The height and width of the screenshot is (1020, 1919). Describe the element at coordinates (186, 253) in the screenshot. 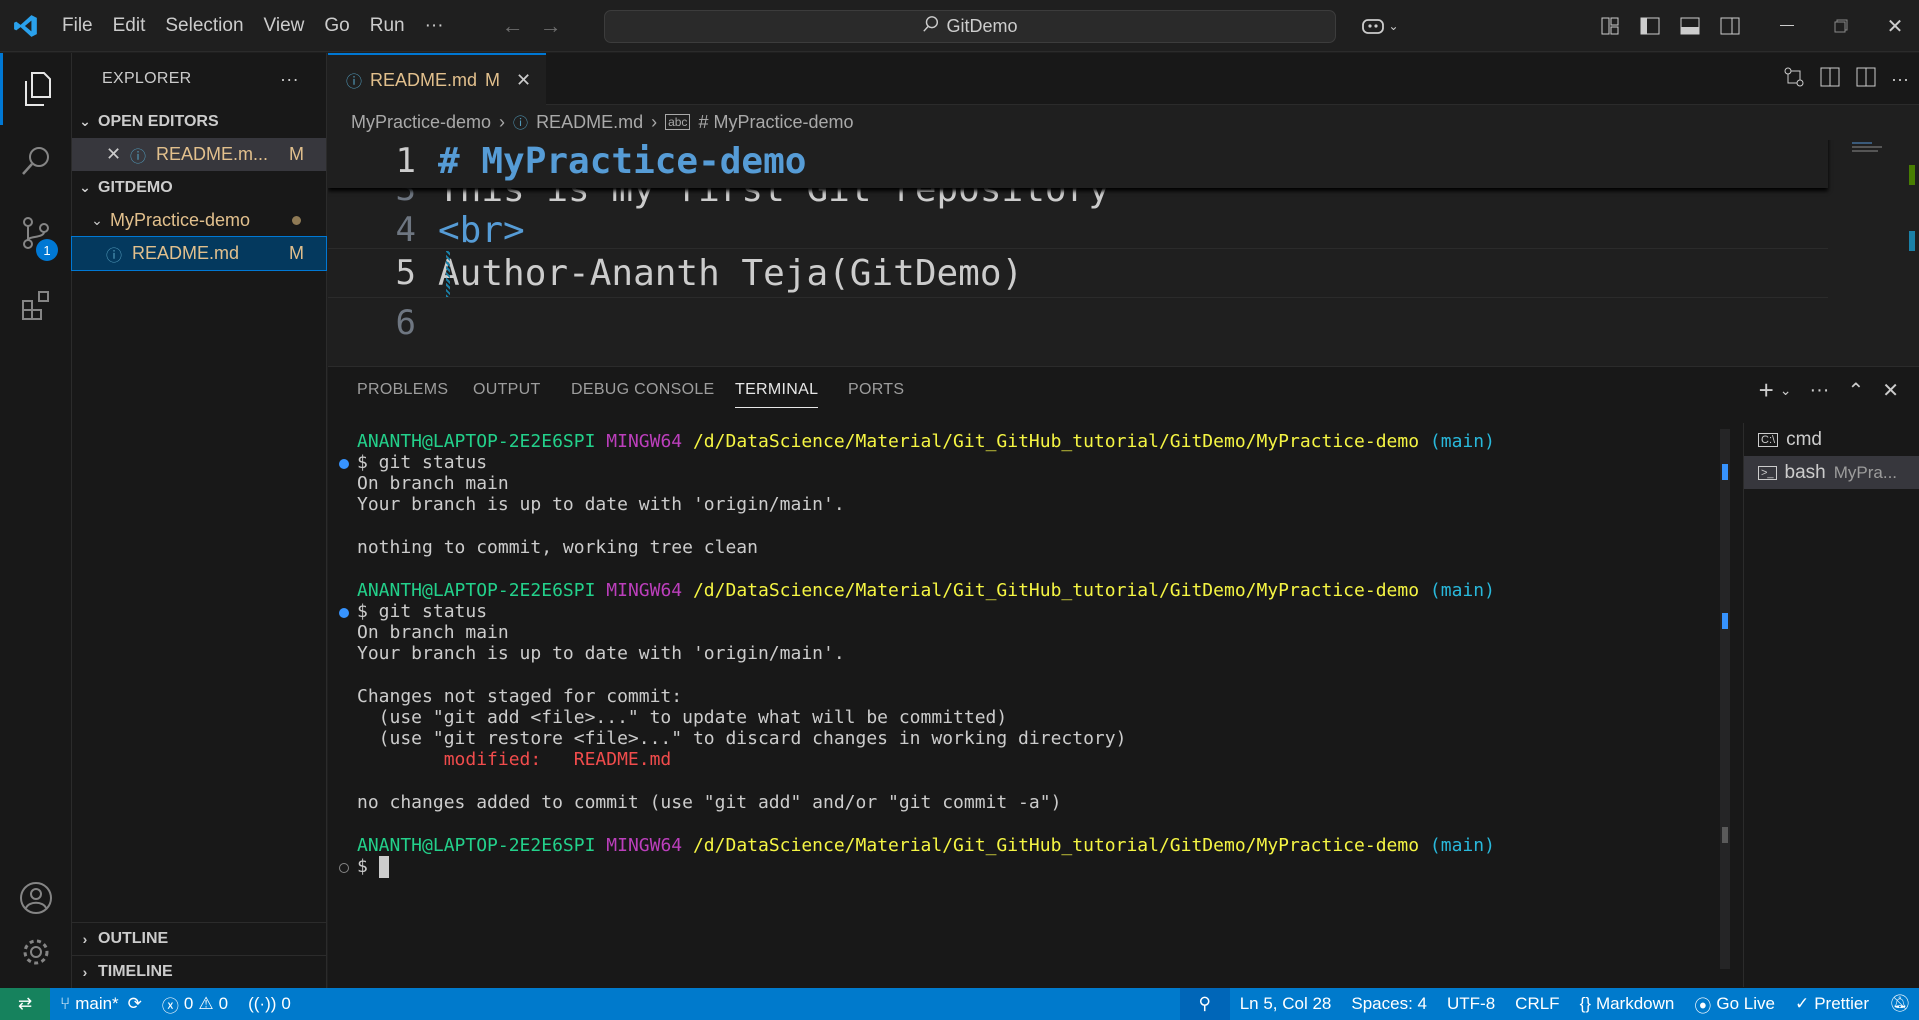

I see `file-name: README.md` at that location.